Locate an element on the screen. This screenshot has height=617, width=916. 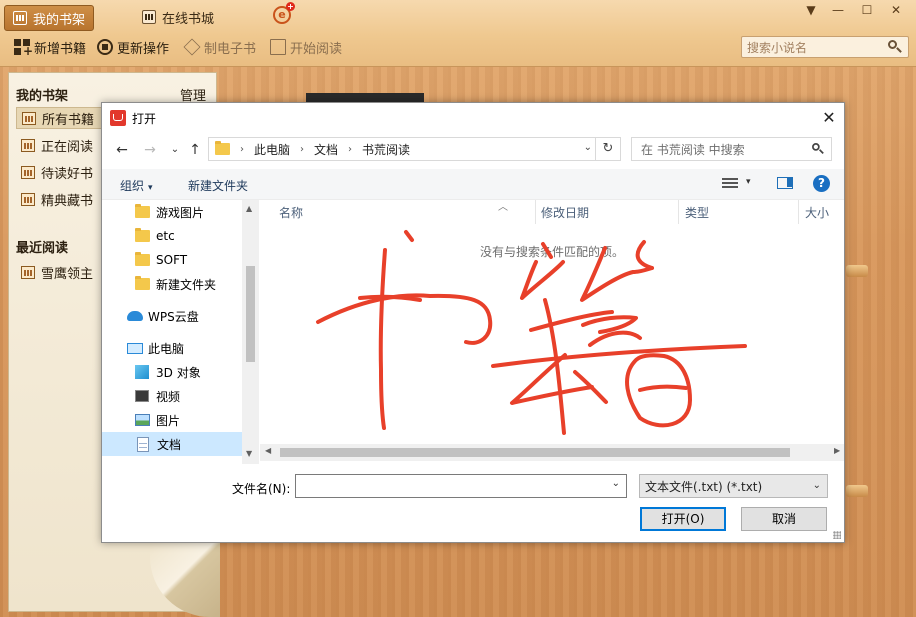
nav-item-documents: 文档 is located at coordinates (180, 444).